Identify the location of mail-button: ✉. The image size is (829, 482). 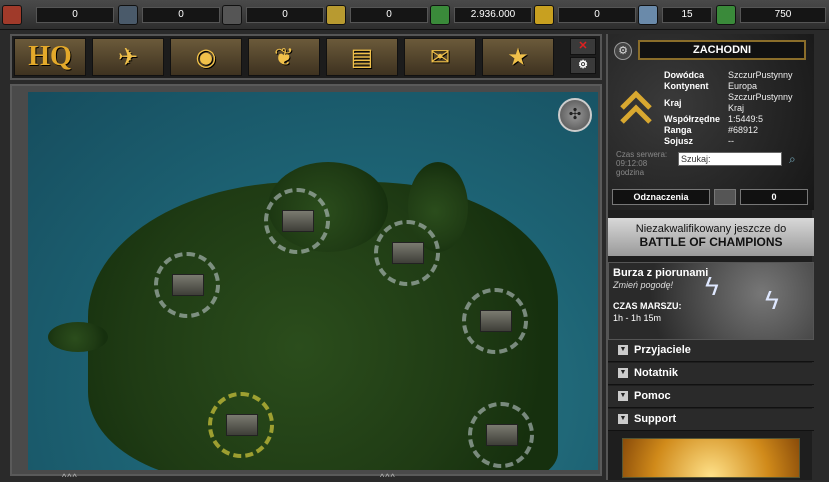
(440, 57).